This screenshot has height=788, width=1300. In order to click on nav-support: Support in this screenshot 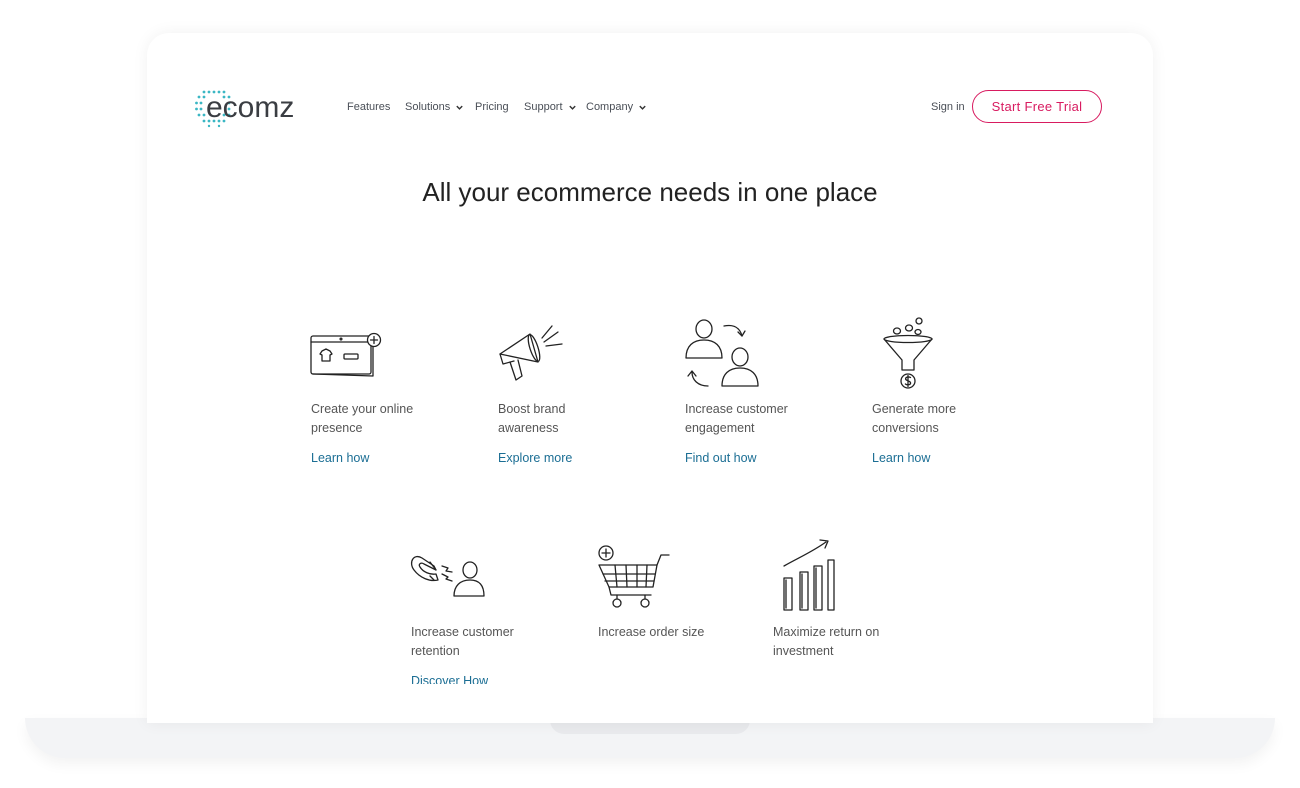, I will do `click(550, 107)`.